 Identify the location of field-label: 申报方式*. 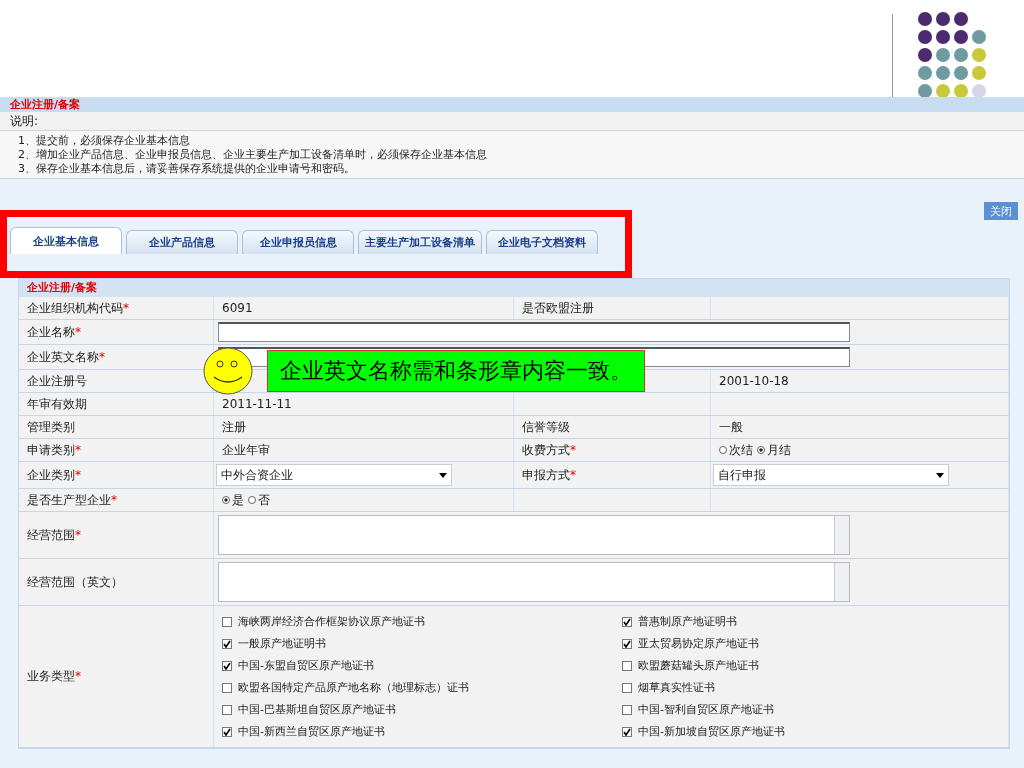
(549, 475).